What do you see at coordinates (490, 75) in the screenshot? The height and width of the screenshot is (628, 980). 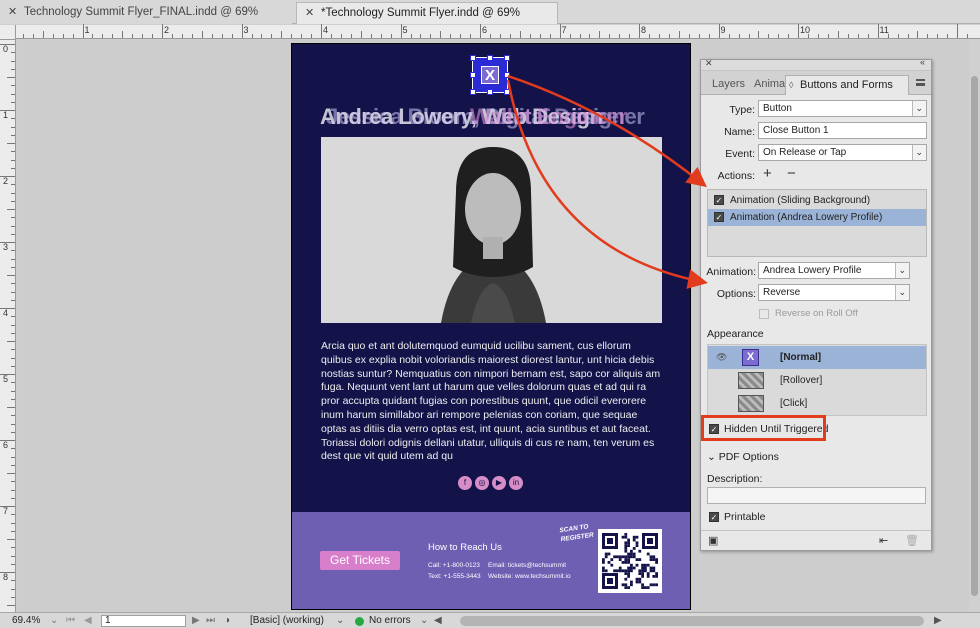 I see `close-button-frame: X` at bounding box center [490, 75].